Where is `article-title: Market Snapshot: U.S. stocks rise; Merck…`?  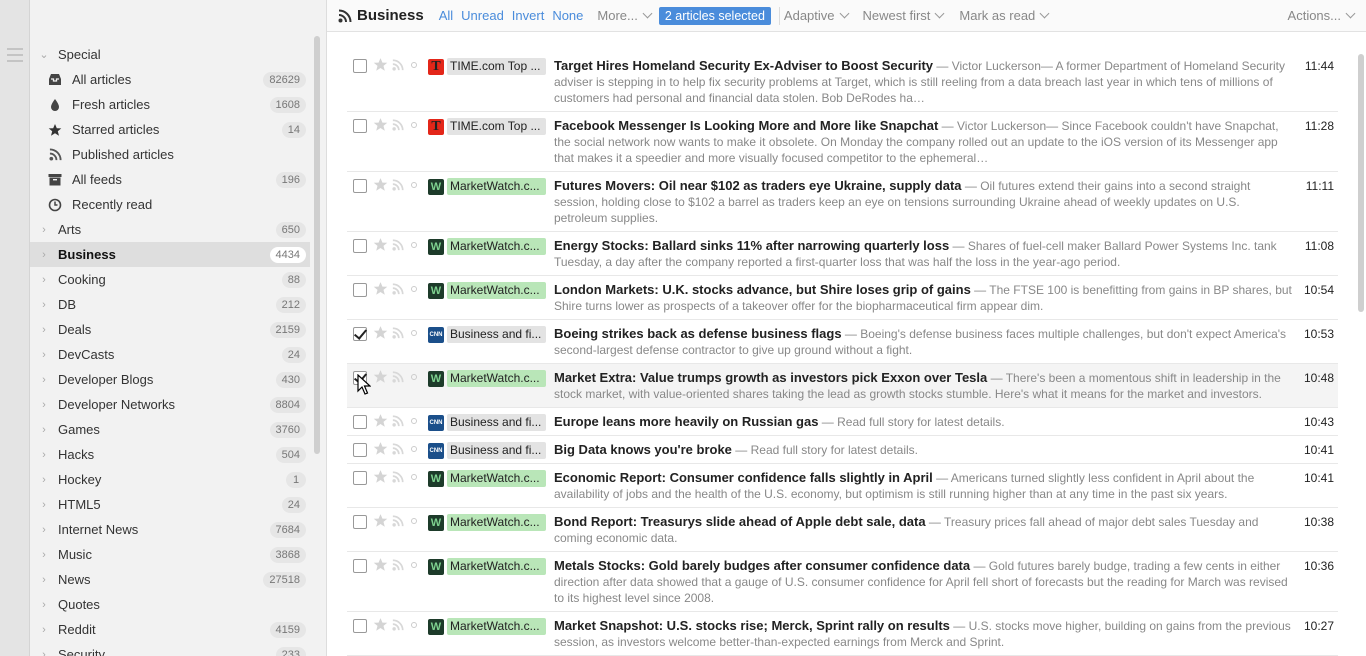
article-title: Market Snapshot: U.S. stocks rise; Merck… is located at coordinates (752, 625).